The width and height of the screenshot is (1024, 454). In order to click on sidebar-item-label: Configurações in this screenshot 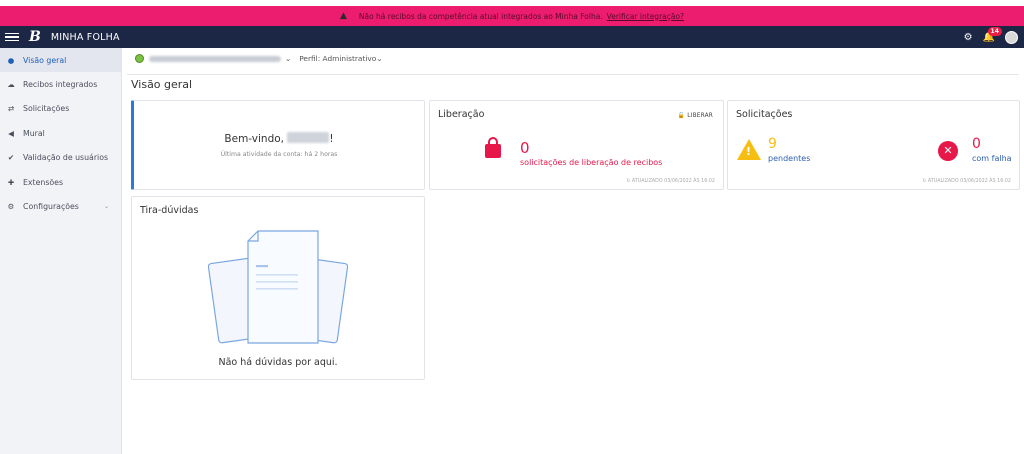, I will do `click(51, 207)`.